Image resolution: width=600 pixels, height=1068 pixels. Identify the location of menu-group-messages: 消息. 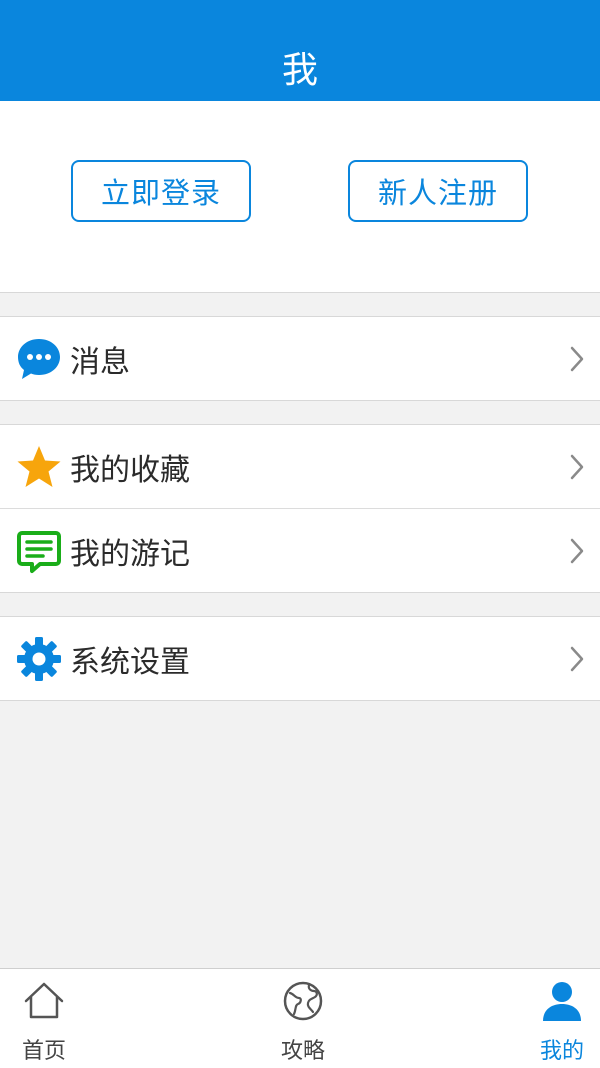
(300, 358).